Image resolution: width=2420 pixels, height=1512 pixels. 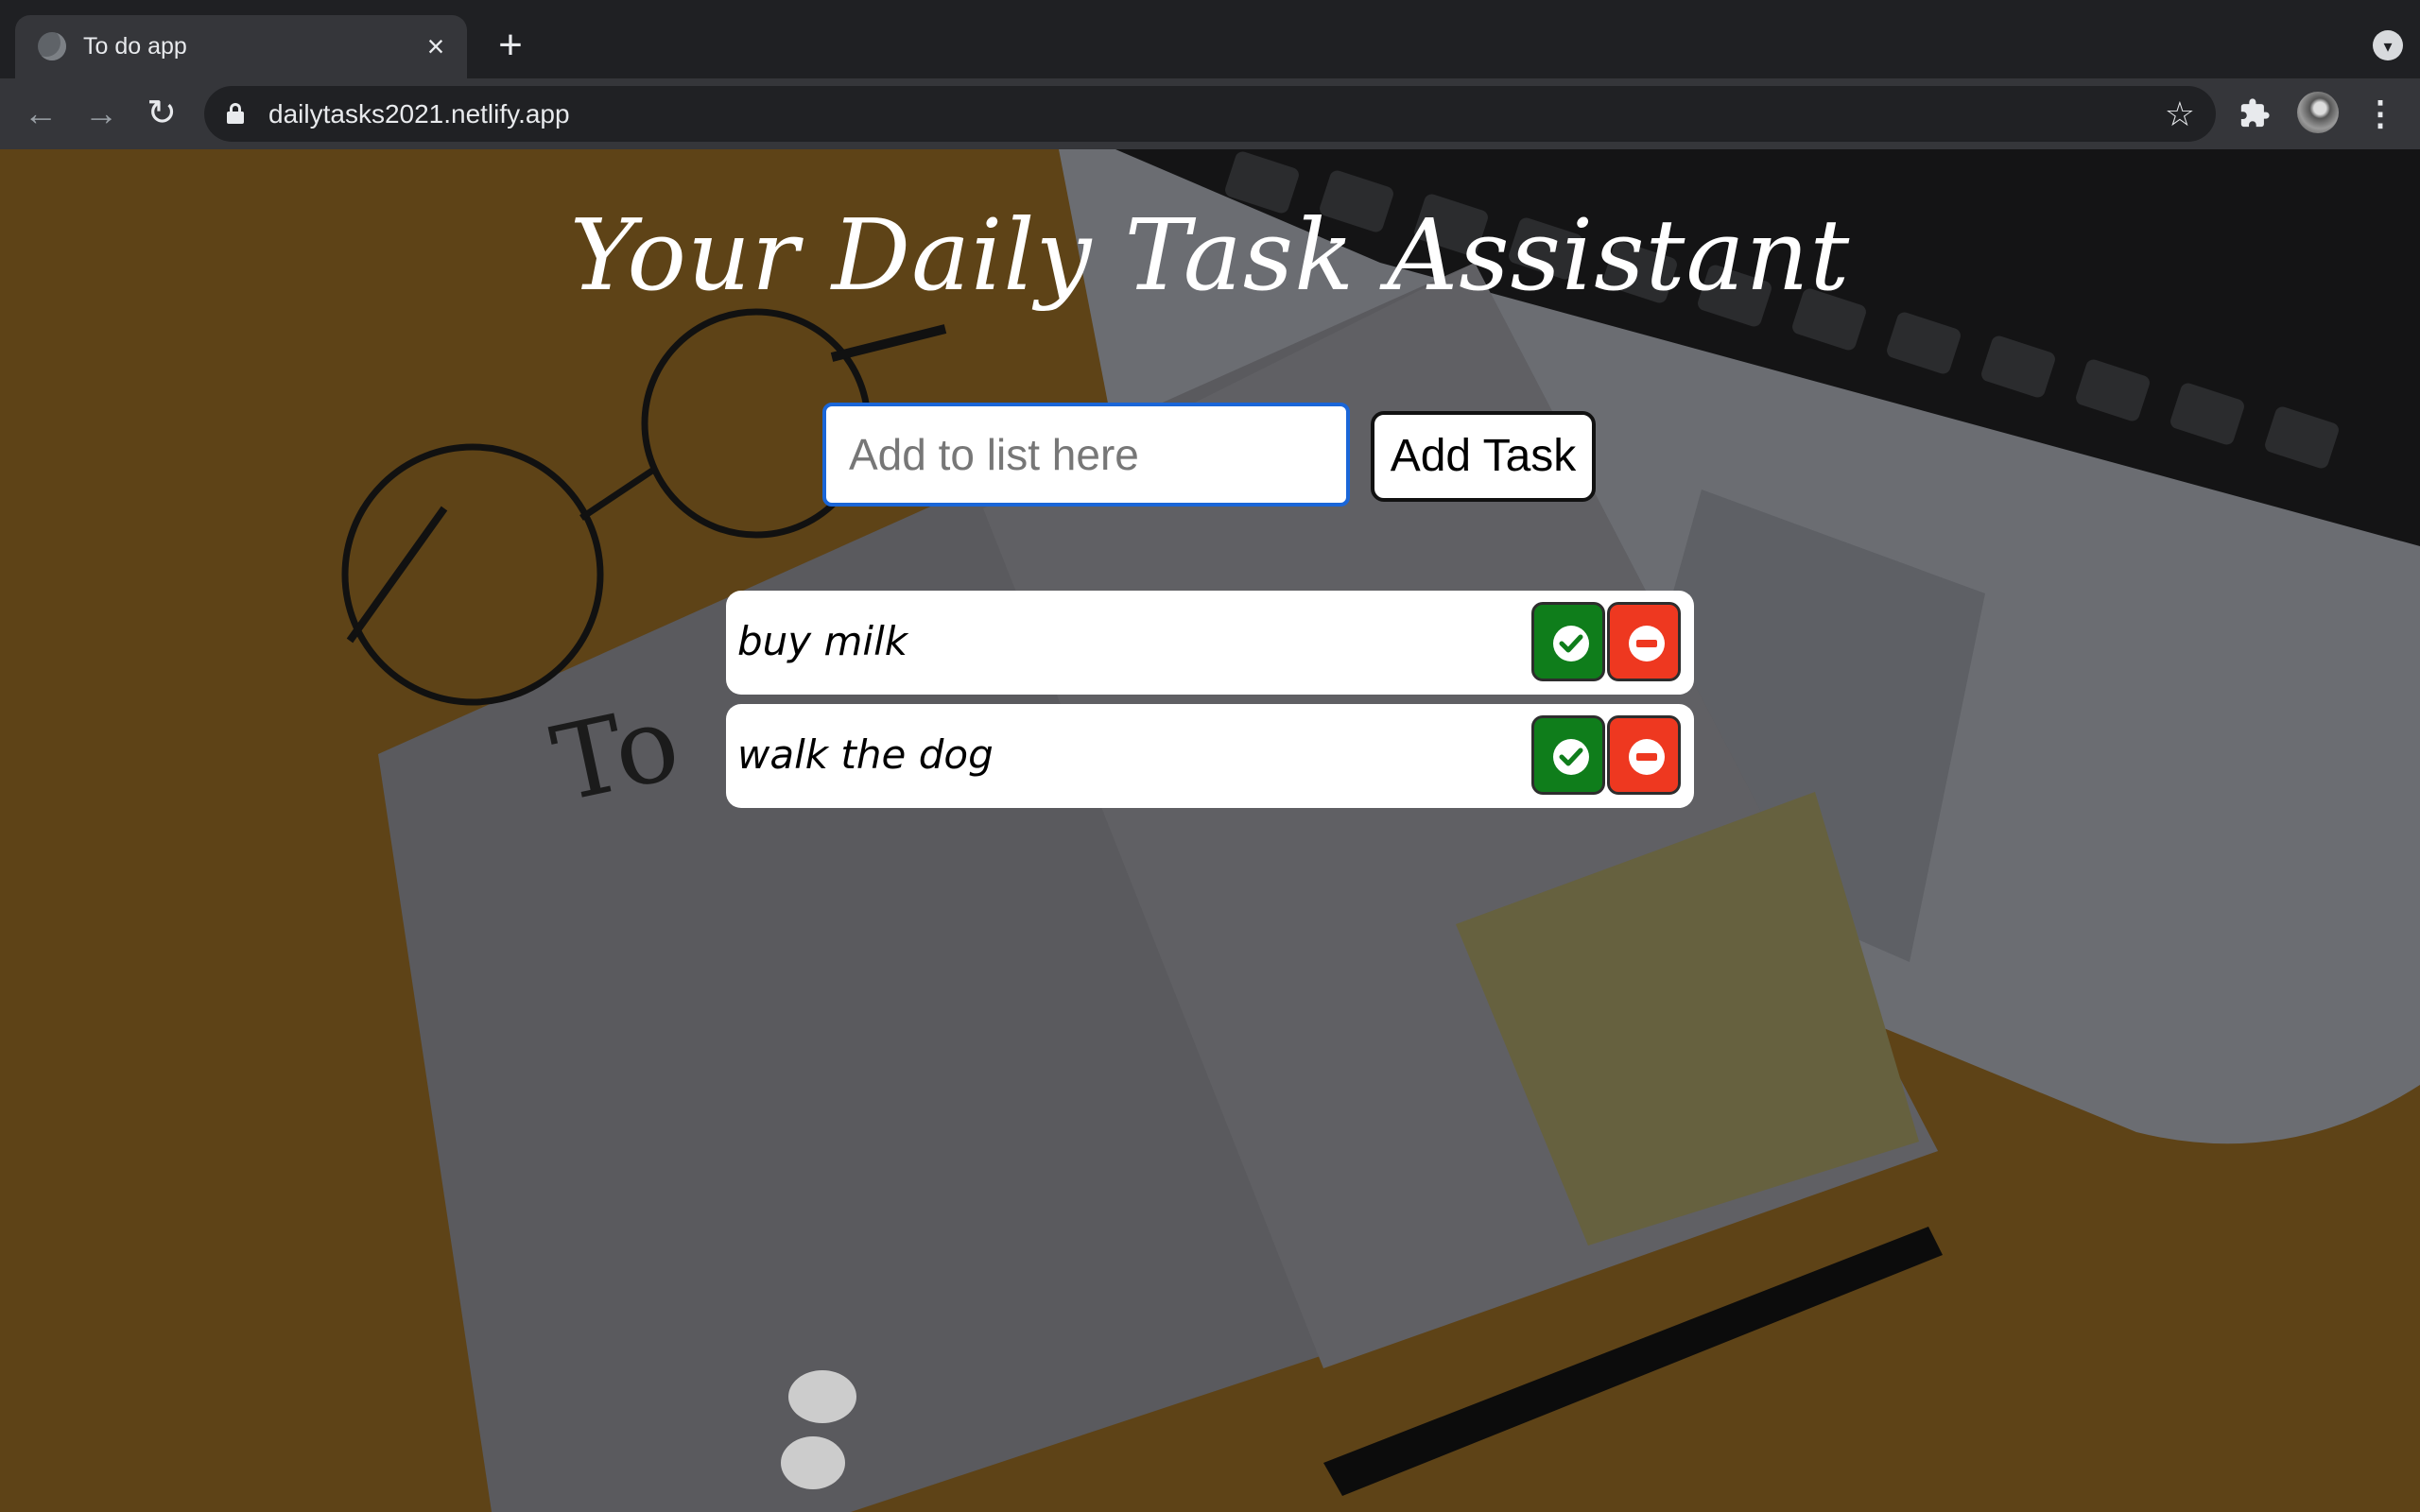 I want to click on task-text: buy milk, so click(x=822, y=641).